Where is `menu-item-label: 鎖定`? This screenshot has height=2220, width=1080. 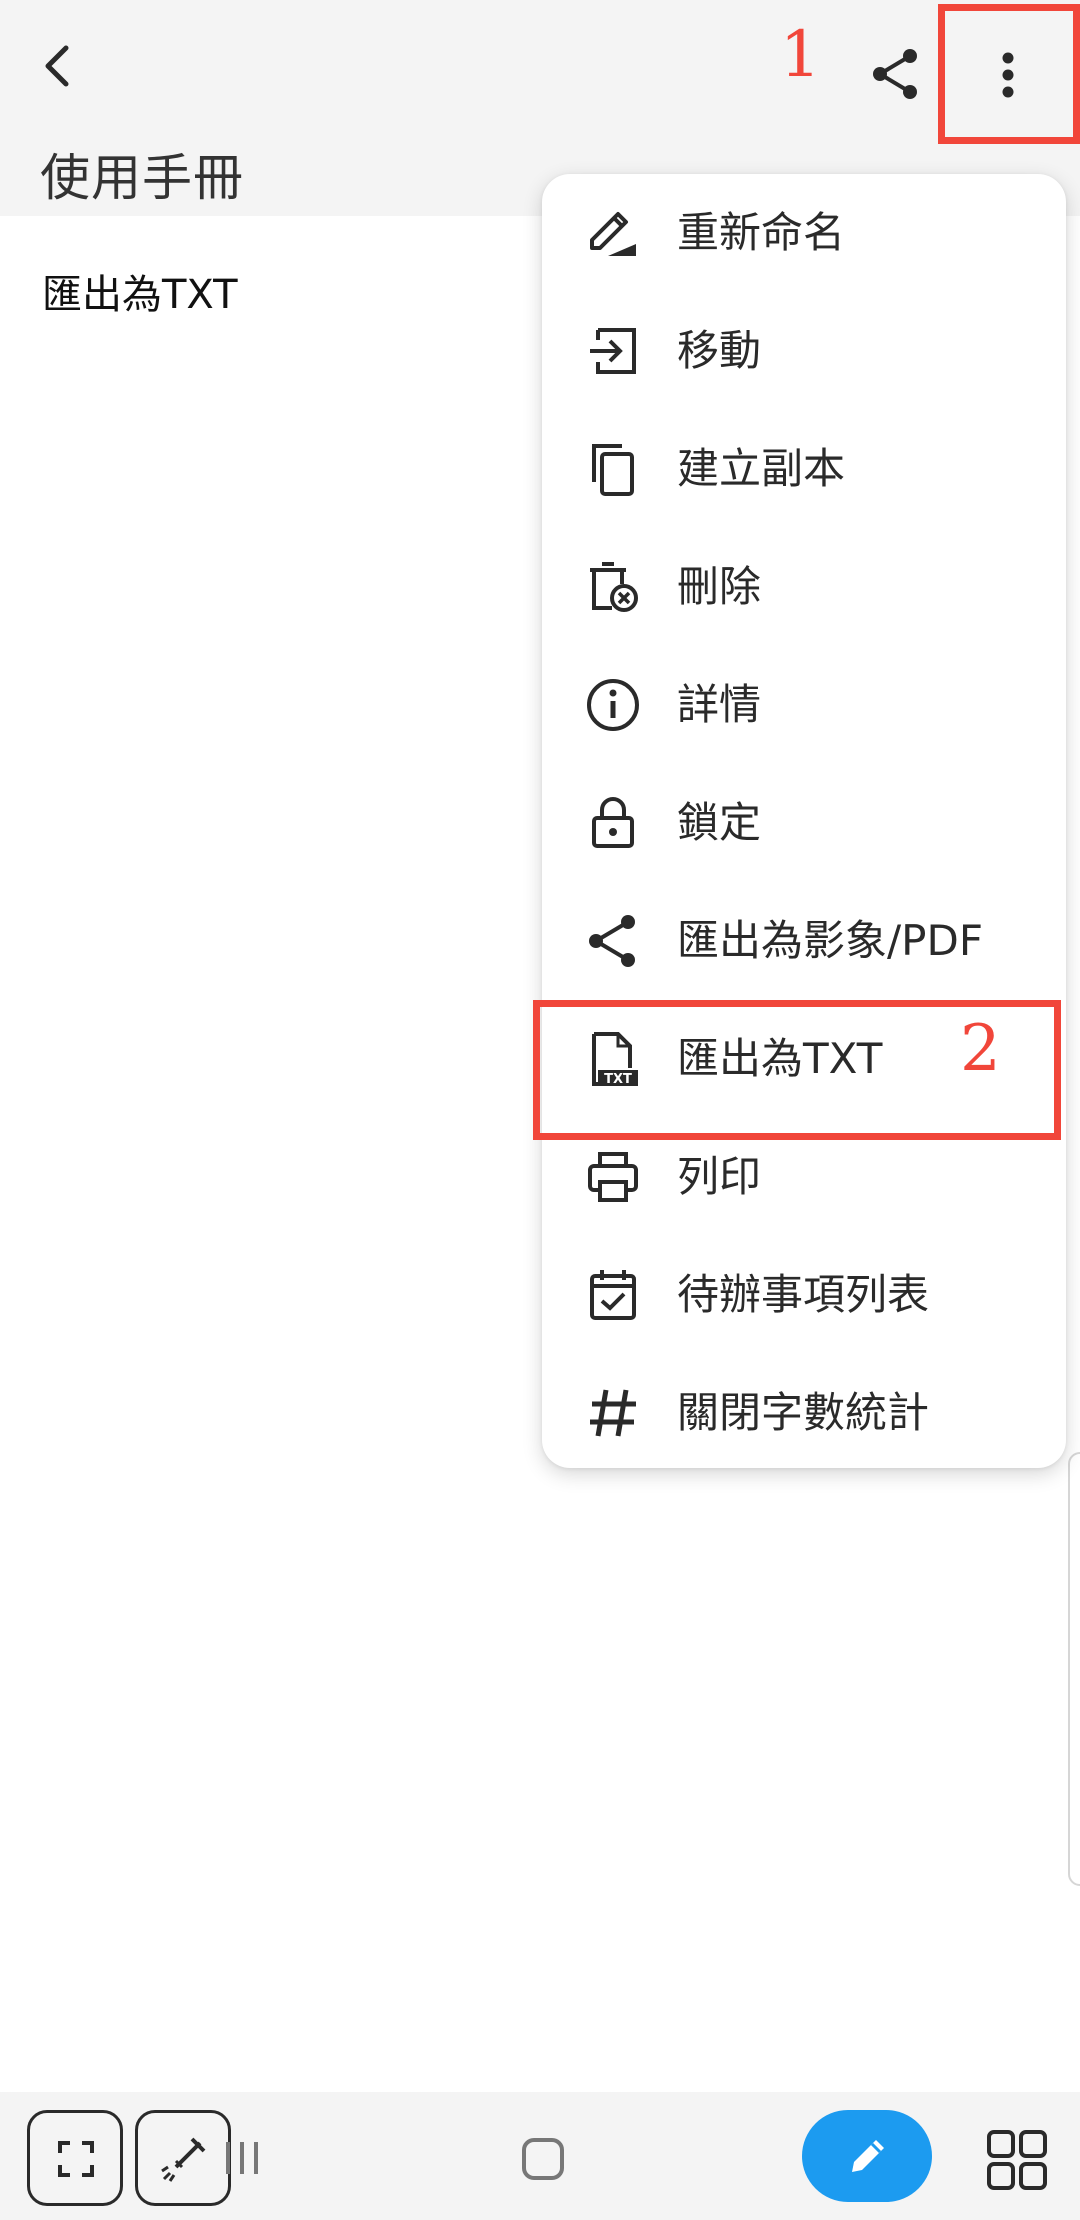
menu-item-label: 鎖定 is located at coordinates (719, 822).